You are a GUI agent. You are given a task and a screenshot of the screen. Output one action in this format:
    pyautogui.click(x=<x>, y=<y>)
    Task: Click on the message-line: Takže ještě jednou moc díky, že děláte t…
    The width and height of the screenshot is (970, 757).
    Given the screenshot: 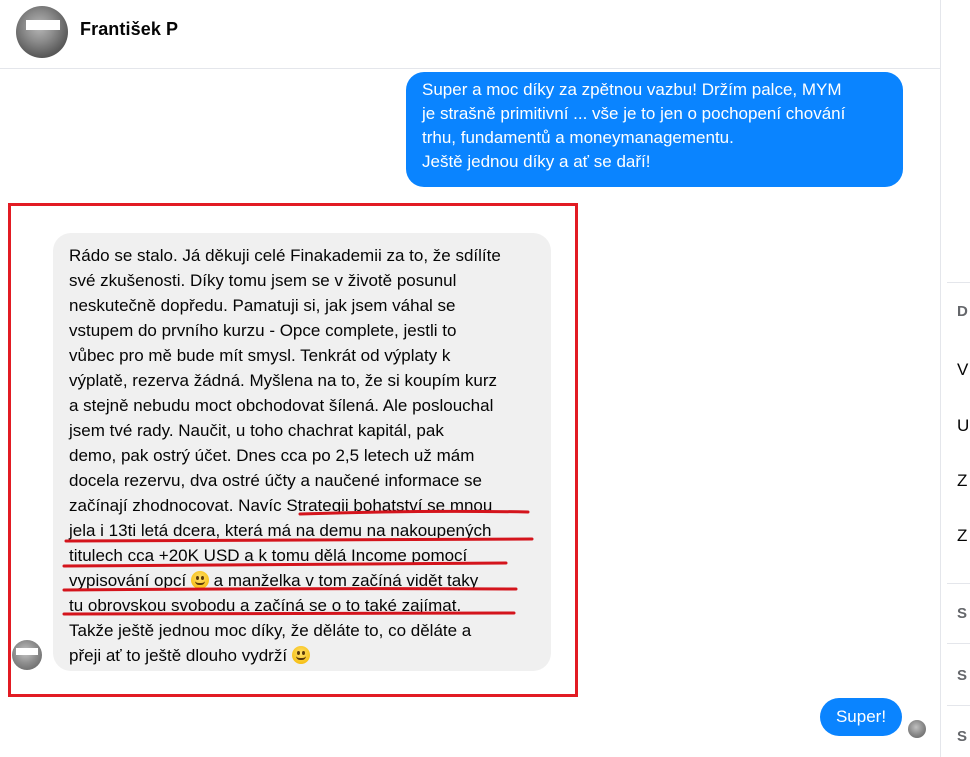 What is the action you would take?
    pyautogui.click(x=270, y=630)
    